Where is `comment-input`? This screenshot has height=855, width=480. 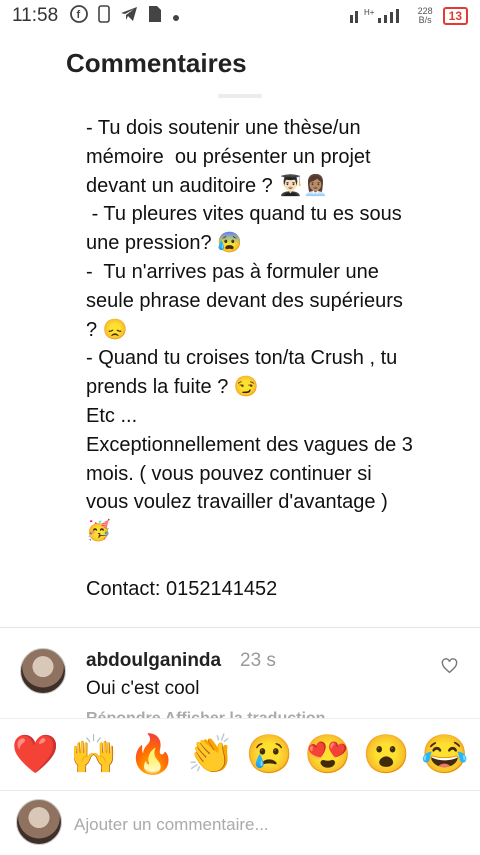 comment-input is located at coordinates (264, 825).